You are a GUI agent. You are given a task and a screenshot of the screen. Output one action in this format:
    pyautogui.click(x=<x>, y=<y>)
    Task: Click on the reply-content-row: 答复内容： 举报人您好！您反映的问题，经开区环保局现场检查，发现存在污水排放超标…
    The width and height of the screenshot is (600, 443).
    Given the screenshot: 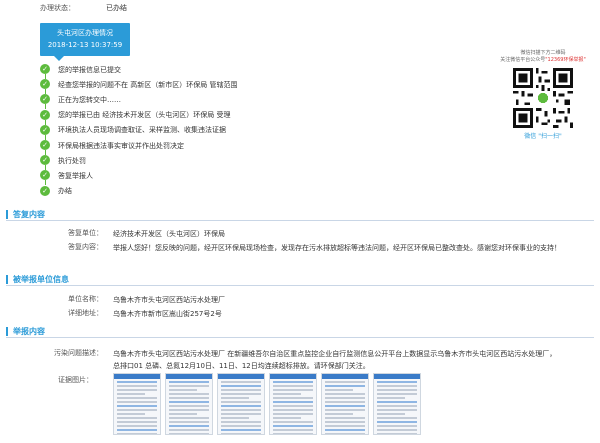 What is the action you would take?
    pyautogui.click(x=304, y=248)
    